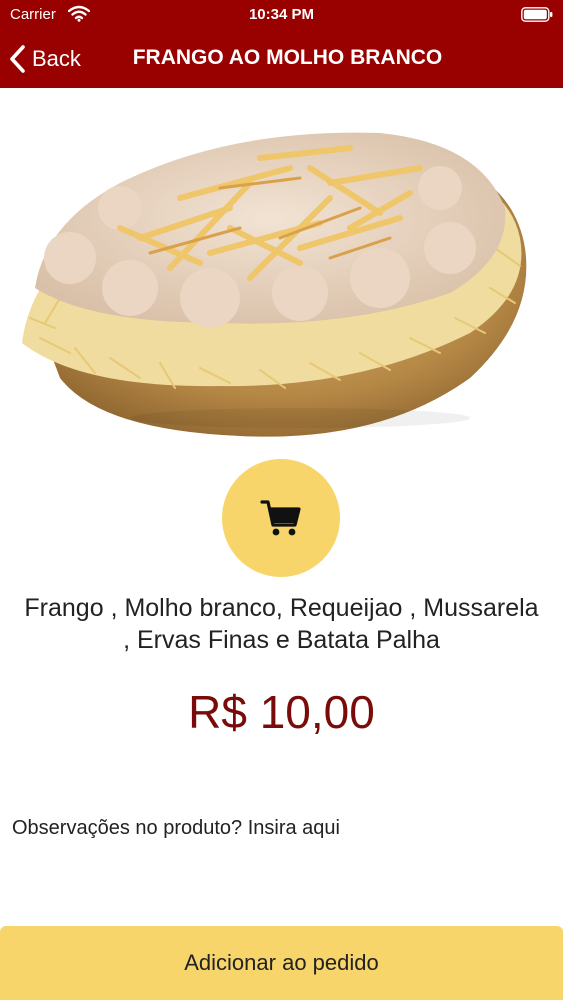  What do you see at coordinates (287, 57) in the screenshot?
I see `page-title: FRANGO AO MOLHO BRANCO` at bounding box center [287, 57].